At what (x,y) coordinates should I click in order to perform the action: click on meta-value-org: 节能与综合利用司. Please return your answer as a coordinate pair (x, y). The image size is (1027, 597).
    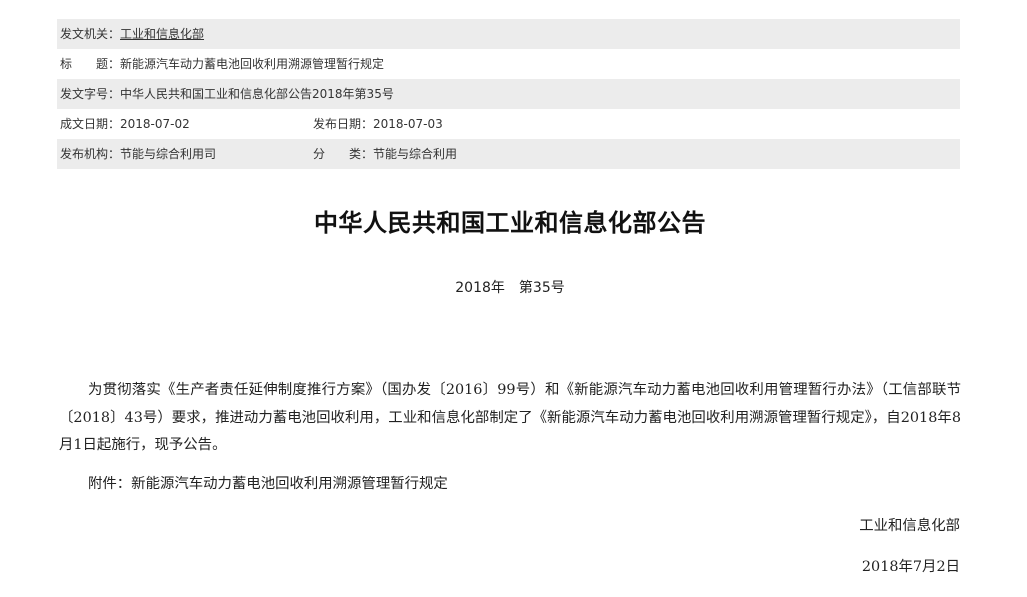
    Looking at the image, I should click on (168, 154).